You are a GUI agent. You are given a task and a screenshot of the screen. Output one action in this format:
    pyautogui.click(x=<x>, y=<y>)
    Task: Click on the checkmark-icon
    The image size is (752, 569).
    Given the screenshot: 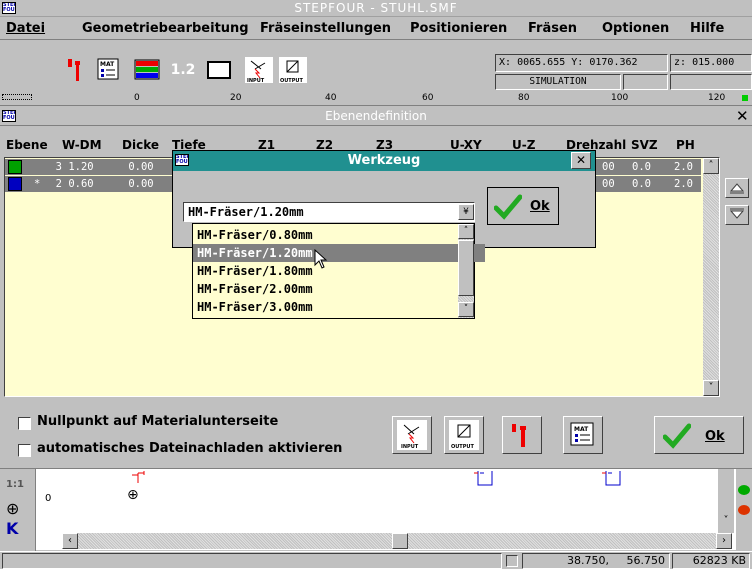 What is the action you would take?
    pyautogui.click(x=508, y=207)
    